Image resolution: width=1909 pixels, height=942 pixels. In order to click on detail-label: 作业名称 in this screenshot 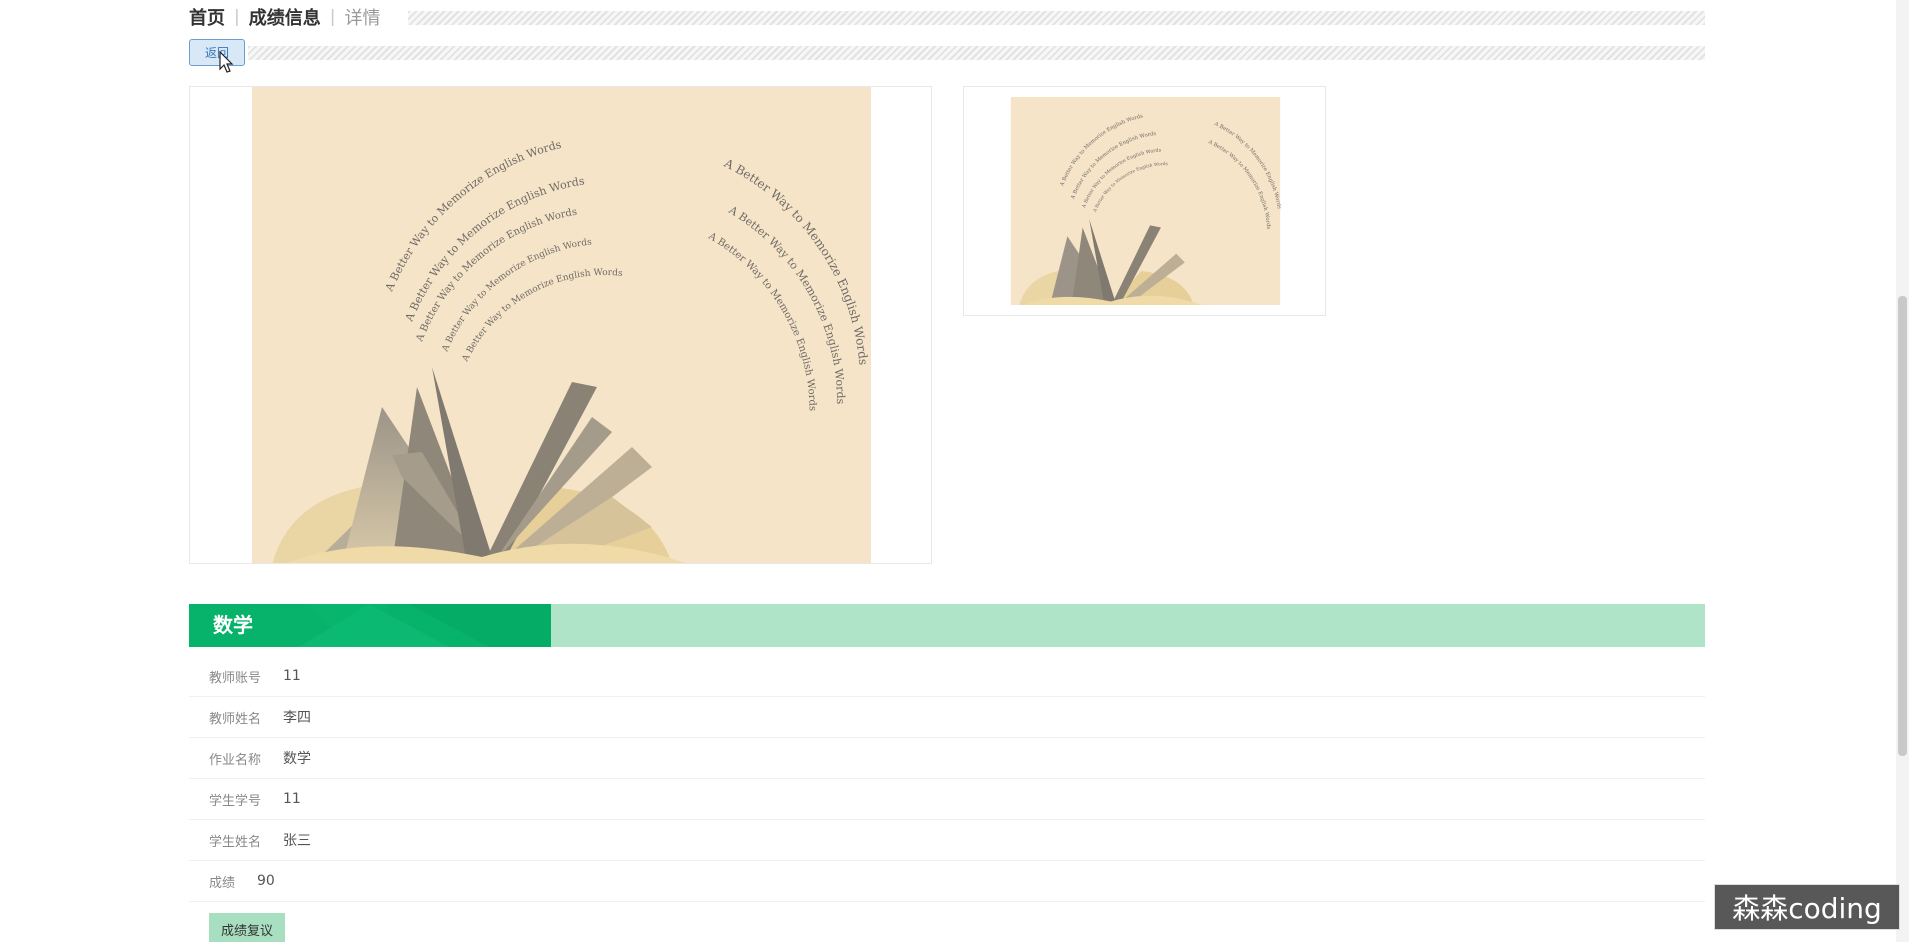, I will do `click(235, 760)`.